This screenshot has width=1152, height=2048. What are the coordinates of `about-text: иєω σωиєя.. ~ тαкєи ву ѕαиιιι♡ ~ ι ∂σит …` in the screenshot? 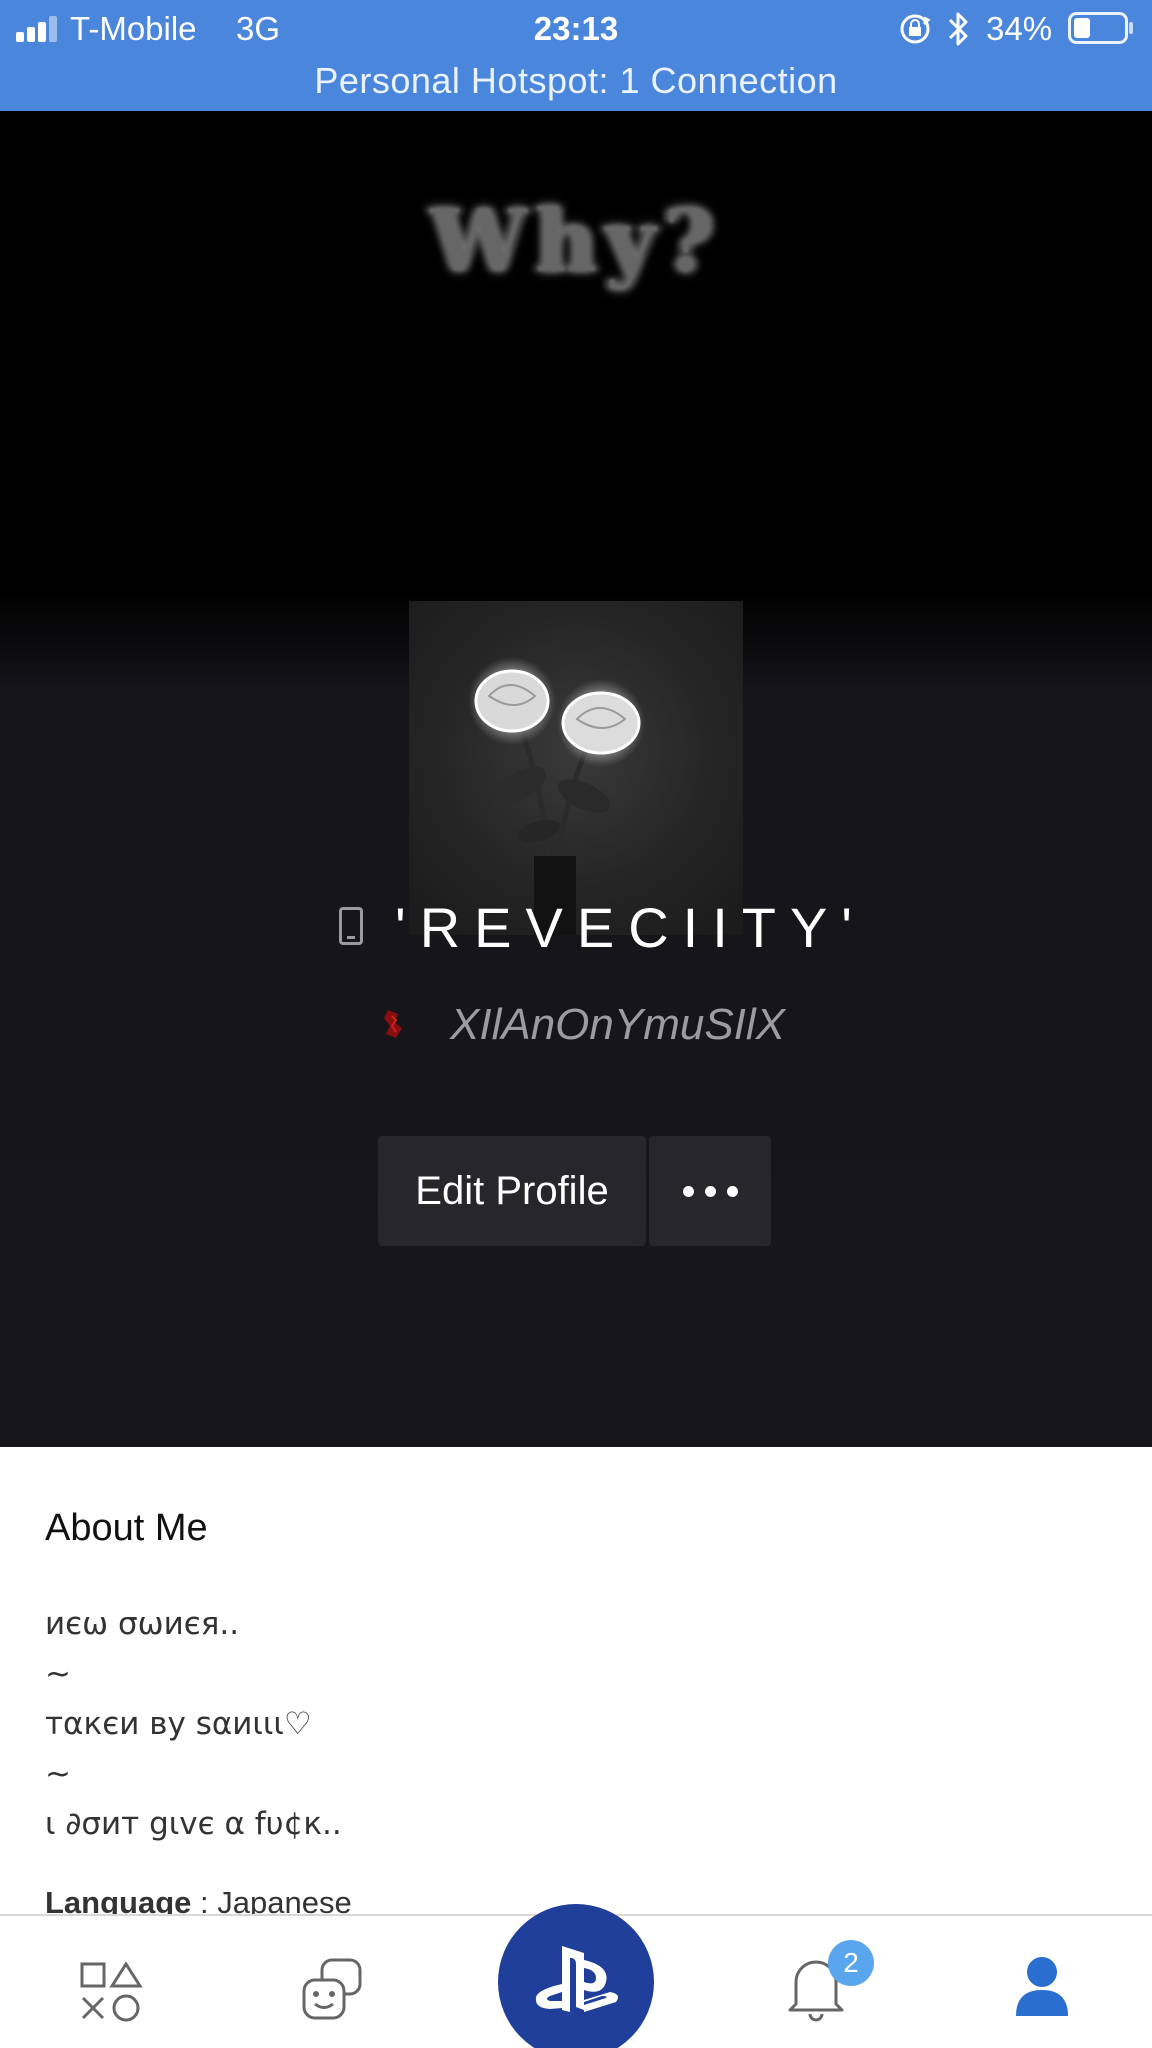 It's located at (193, 1724).